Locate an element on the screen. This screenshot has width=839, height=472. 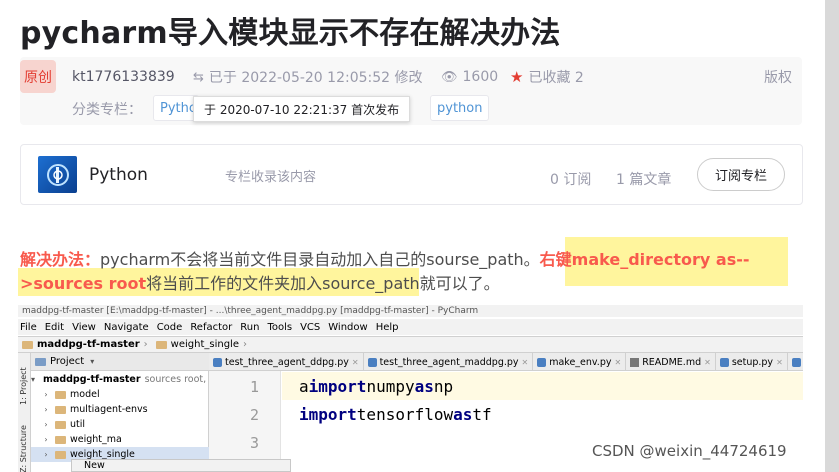
window-edge-strip is located at coordinates (832, 236).